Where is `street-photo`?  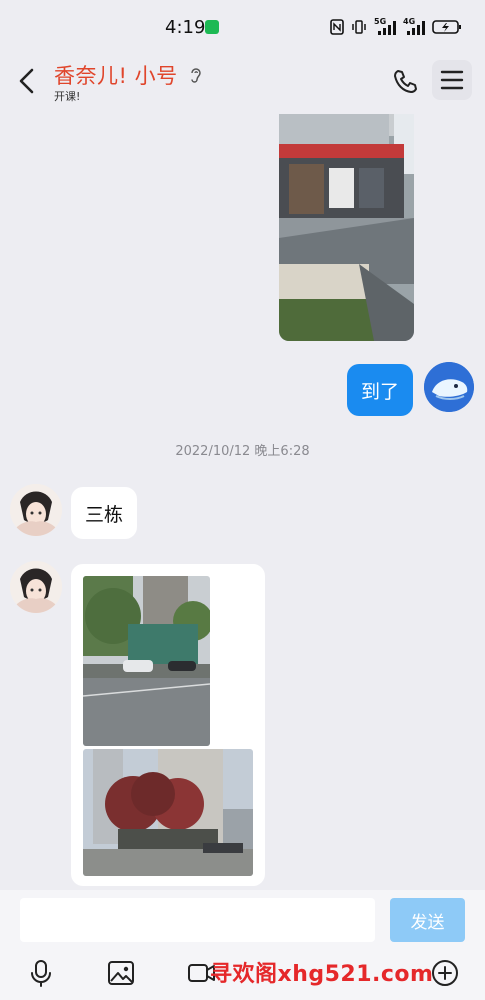 street-photo is located at coordinates (346, 227).